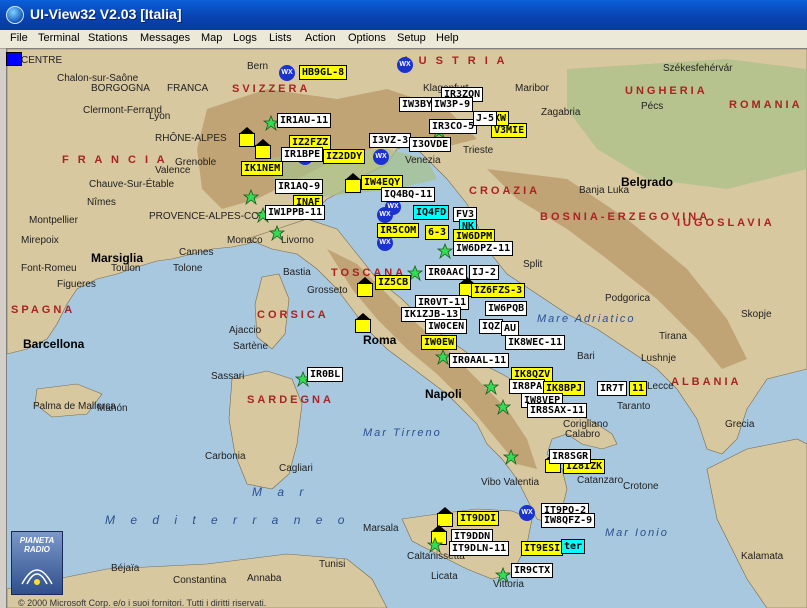 The image size is (807, 608). I want to click on map-label-mediterraneo: M e d i t e r r a n e o, so click(228, 520).